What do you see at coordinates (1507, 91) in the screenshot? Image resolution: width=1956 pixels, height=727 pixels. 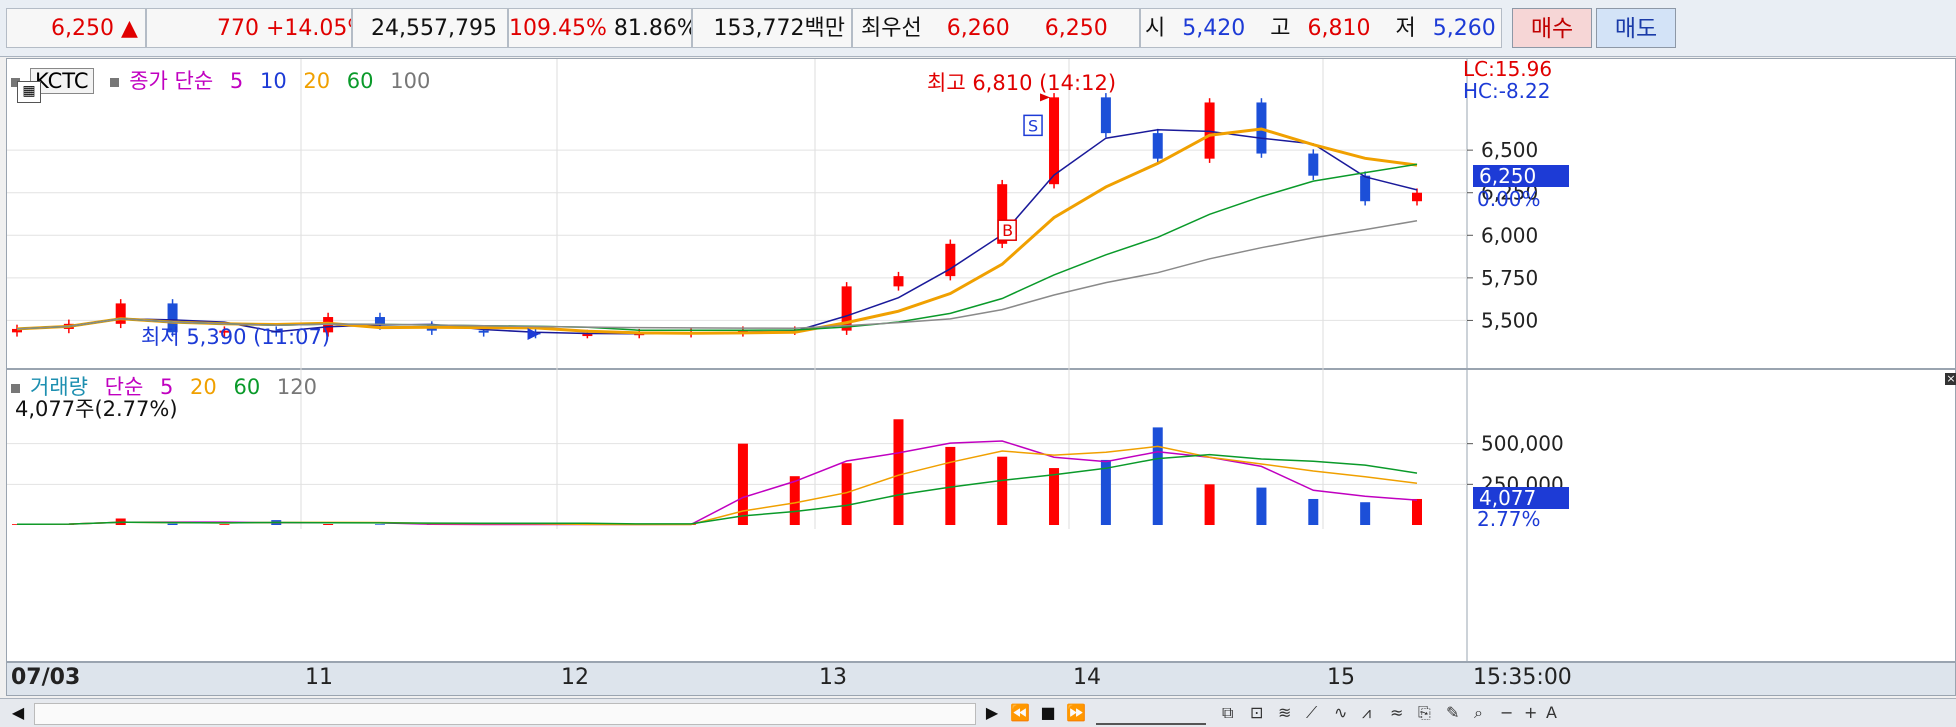 I see `hc-label: HC:-8.22` at bounding box center [1507, 91].